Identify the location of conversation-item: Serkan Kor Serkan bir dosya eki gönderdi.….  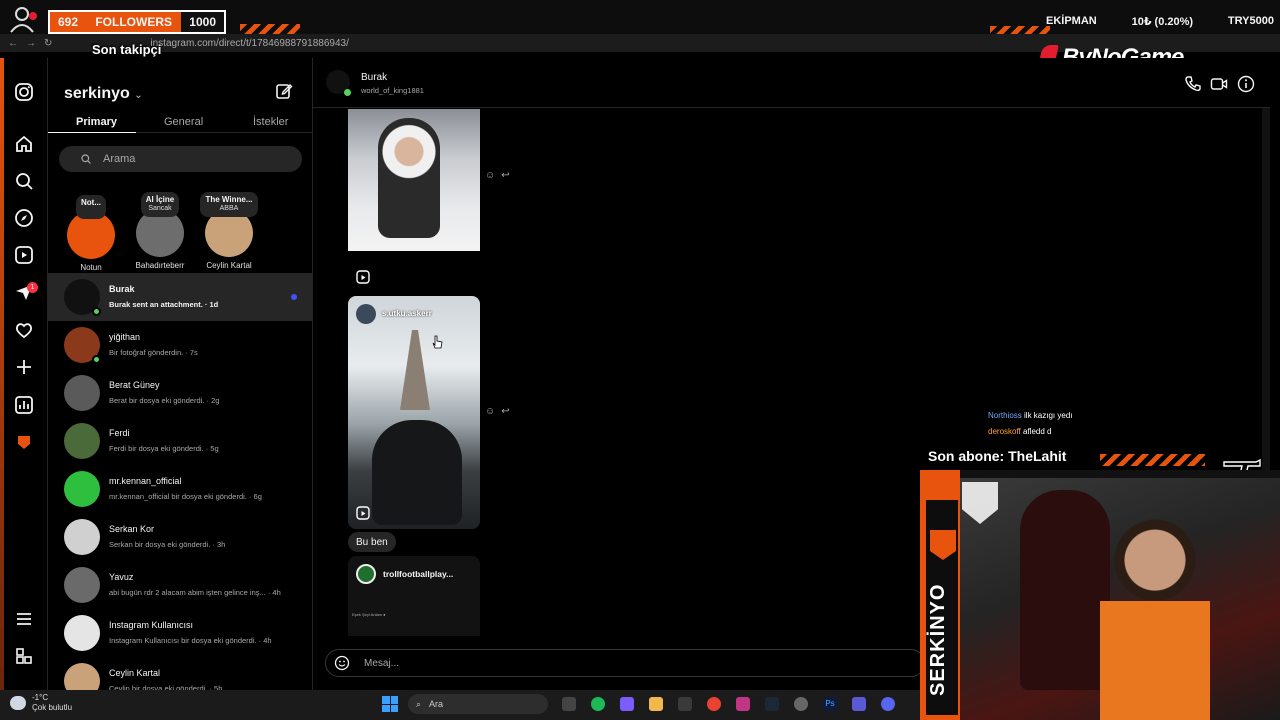
(180, 537).